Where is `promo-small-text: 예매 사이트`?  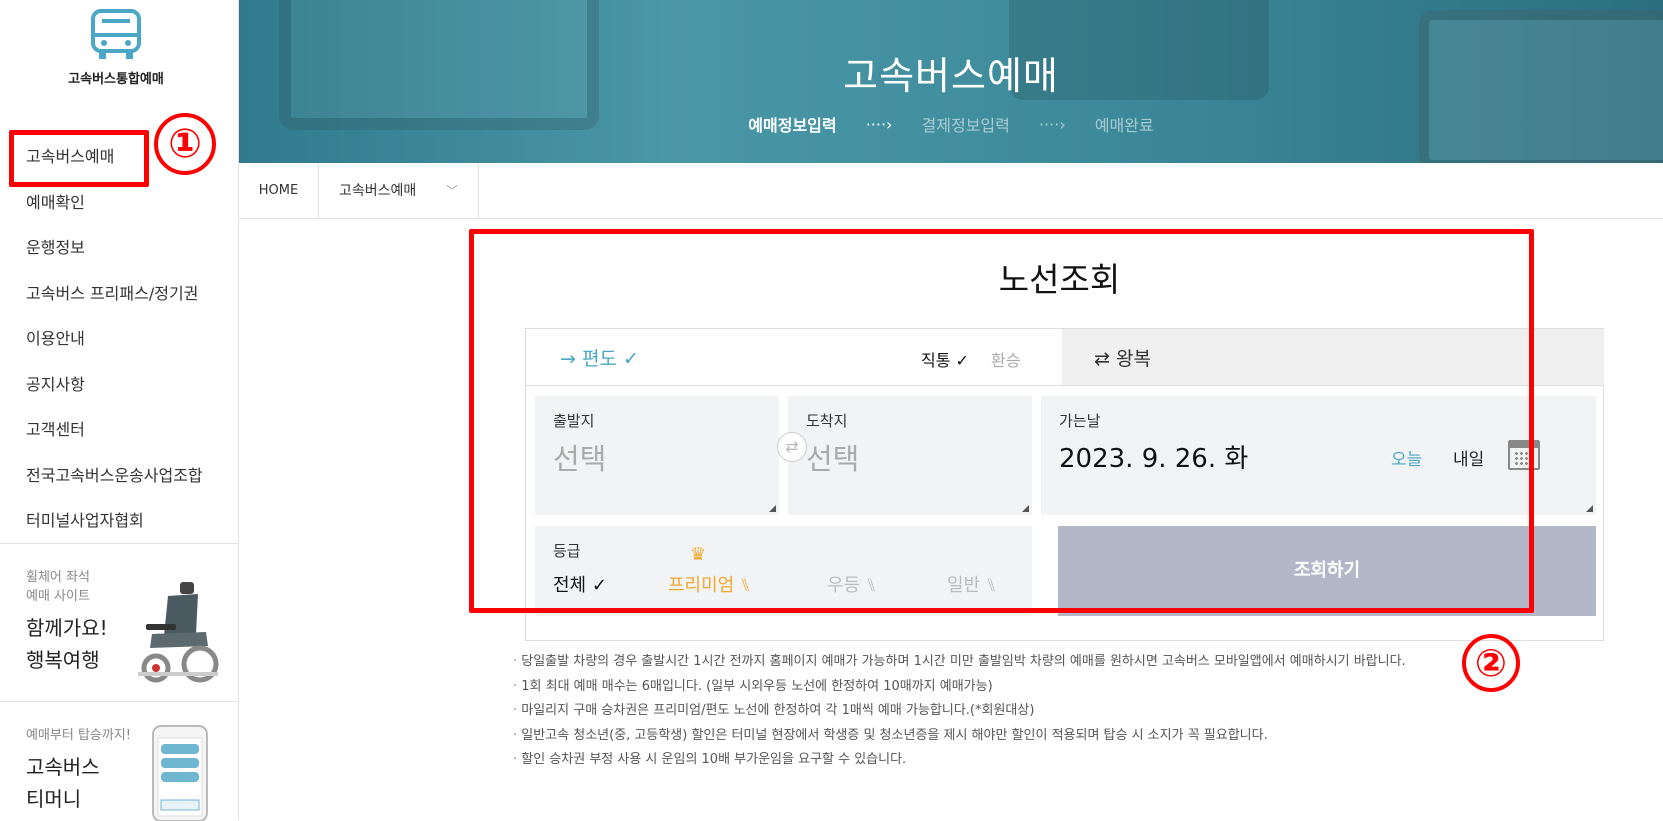 promo-small-text: 예매 사이트 is located at coordinates (58, 596).